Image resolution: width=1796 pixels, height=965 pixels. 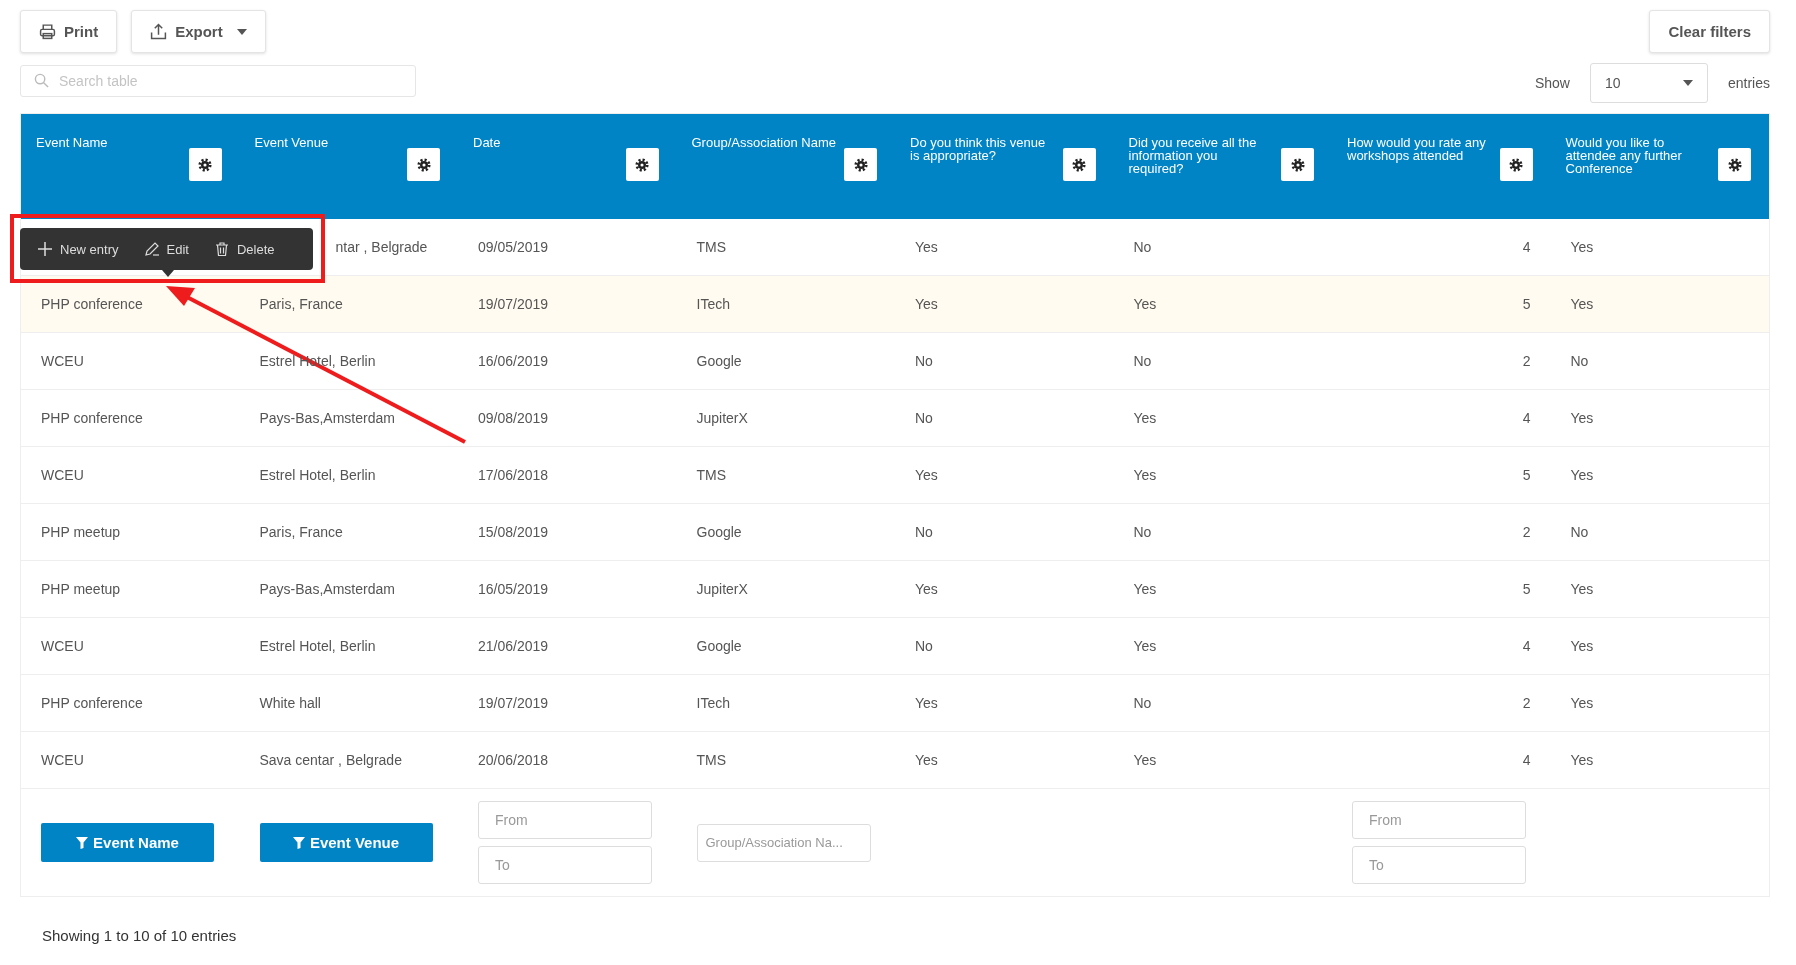 I want to click on table-cell: 15/08/2019, so click(x=513, y=532).